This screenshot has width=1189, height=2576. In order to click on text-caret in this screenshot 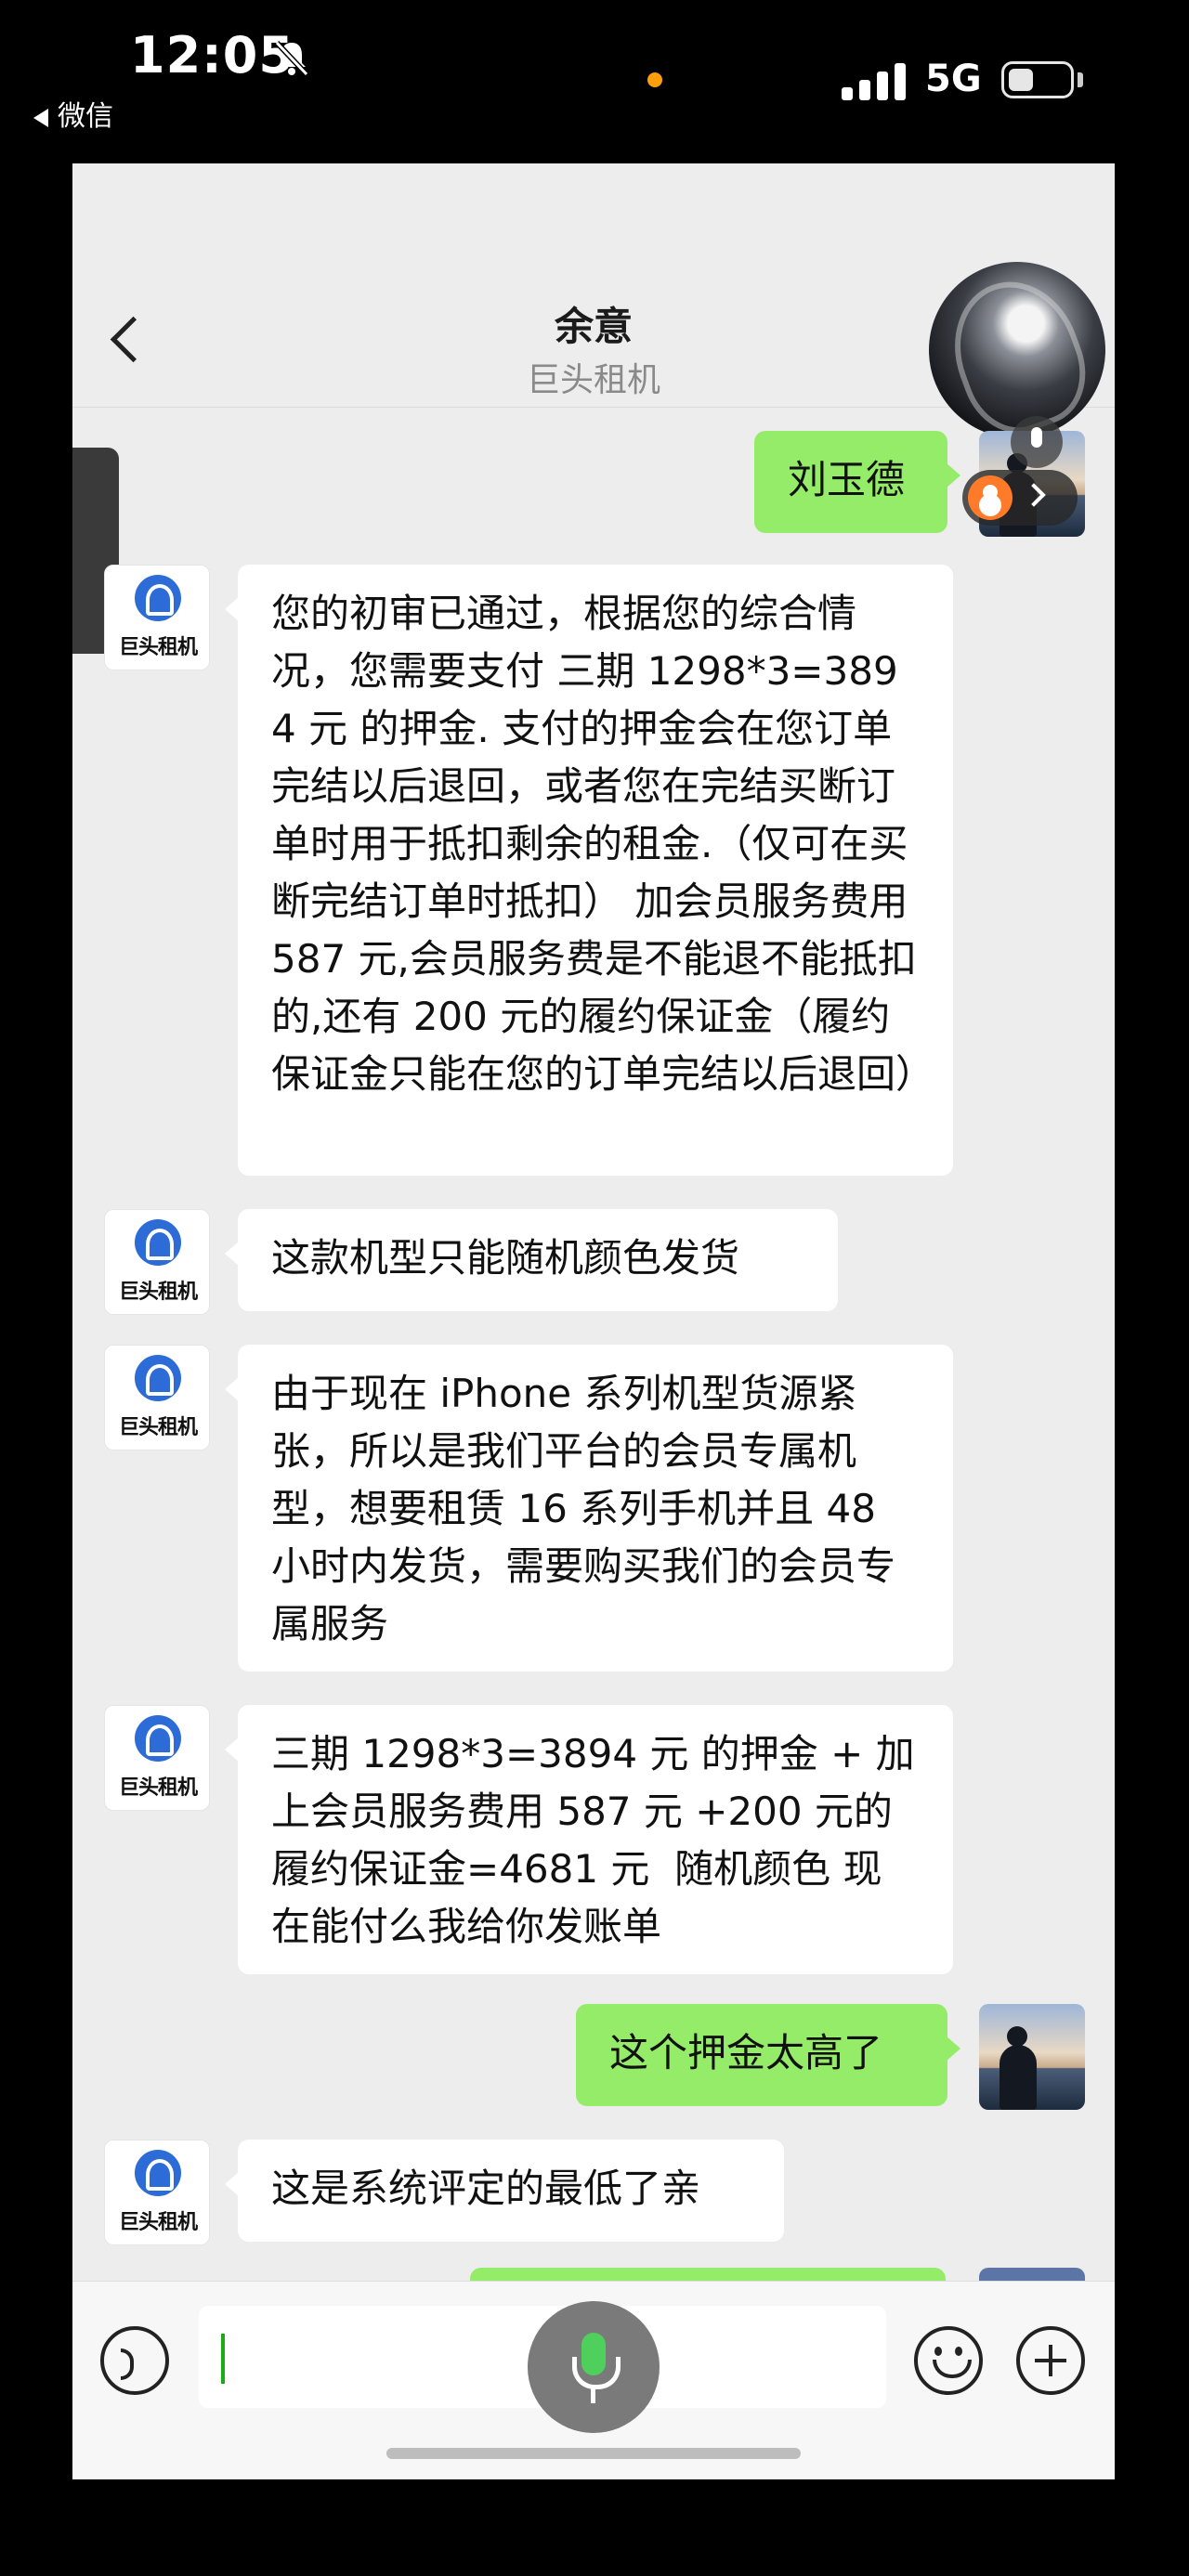, I will do `click(223, 2359)`.